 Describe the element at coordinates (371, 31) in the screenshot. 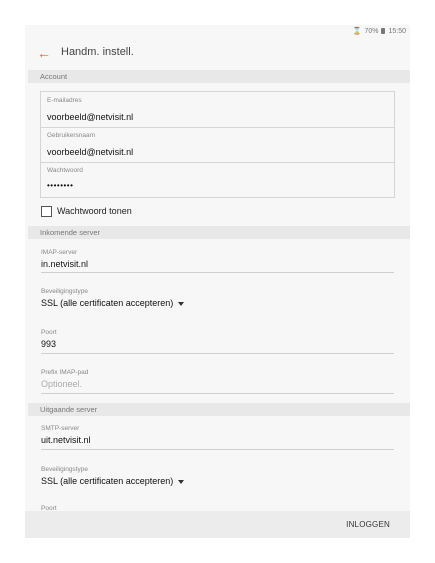

I see `battery-percent: 70%` at that location.